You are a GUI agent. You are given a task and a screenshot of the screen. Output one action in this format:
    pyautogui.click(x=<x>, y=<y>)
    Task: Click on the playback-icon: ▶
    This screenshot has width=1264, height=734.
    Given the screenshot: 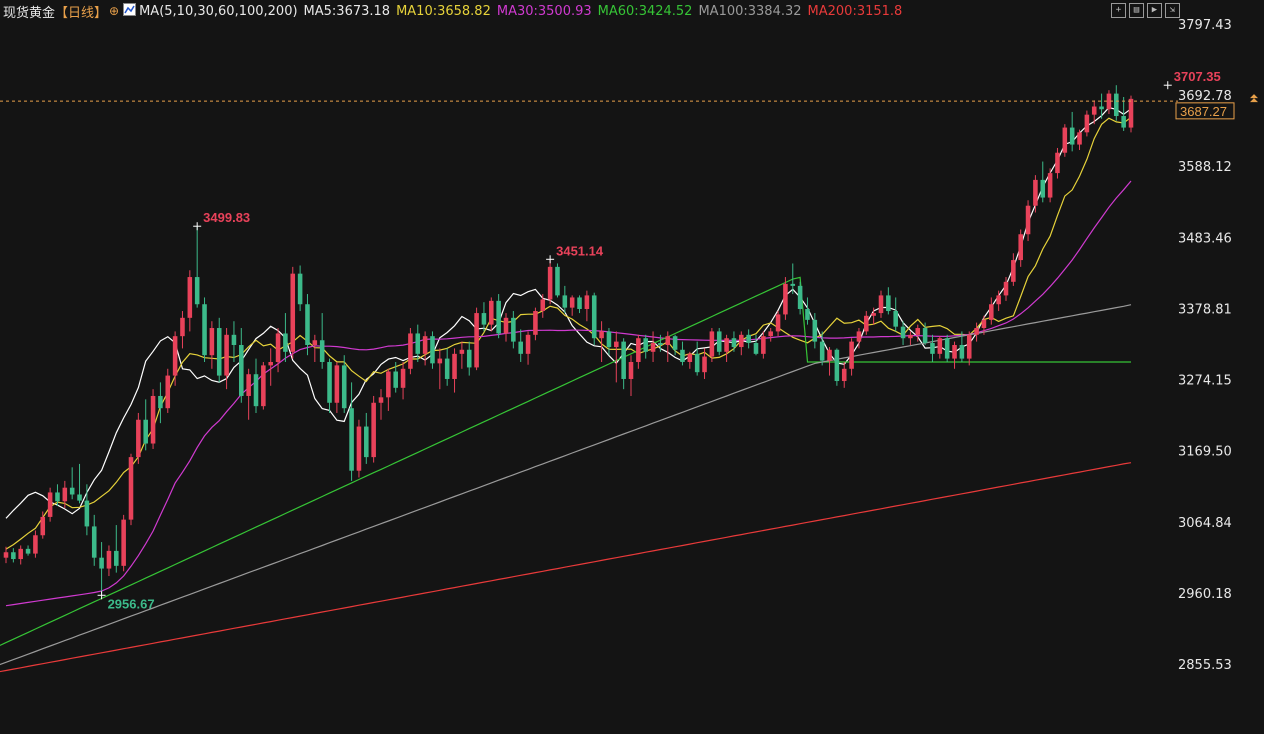 What is the action you would take?
    pyautogui.click(x=1154, y=10)
    